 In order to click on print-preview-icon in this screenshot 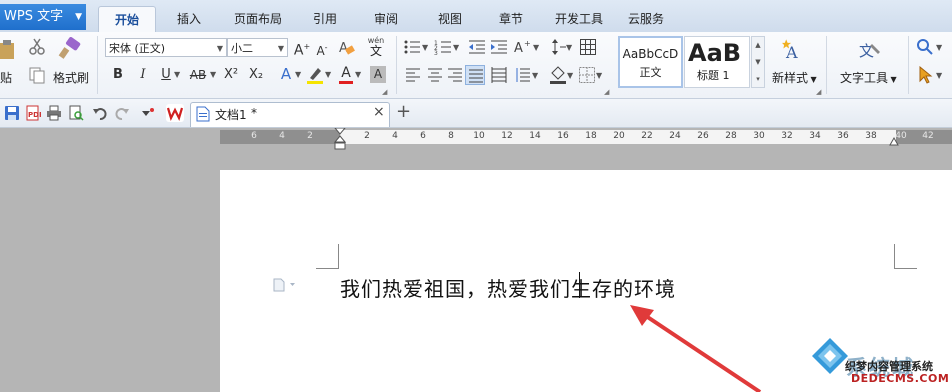, I will do `click(76, 113)`.